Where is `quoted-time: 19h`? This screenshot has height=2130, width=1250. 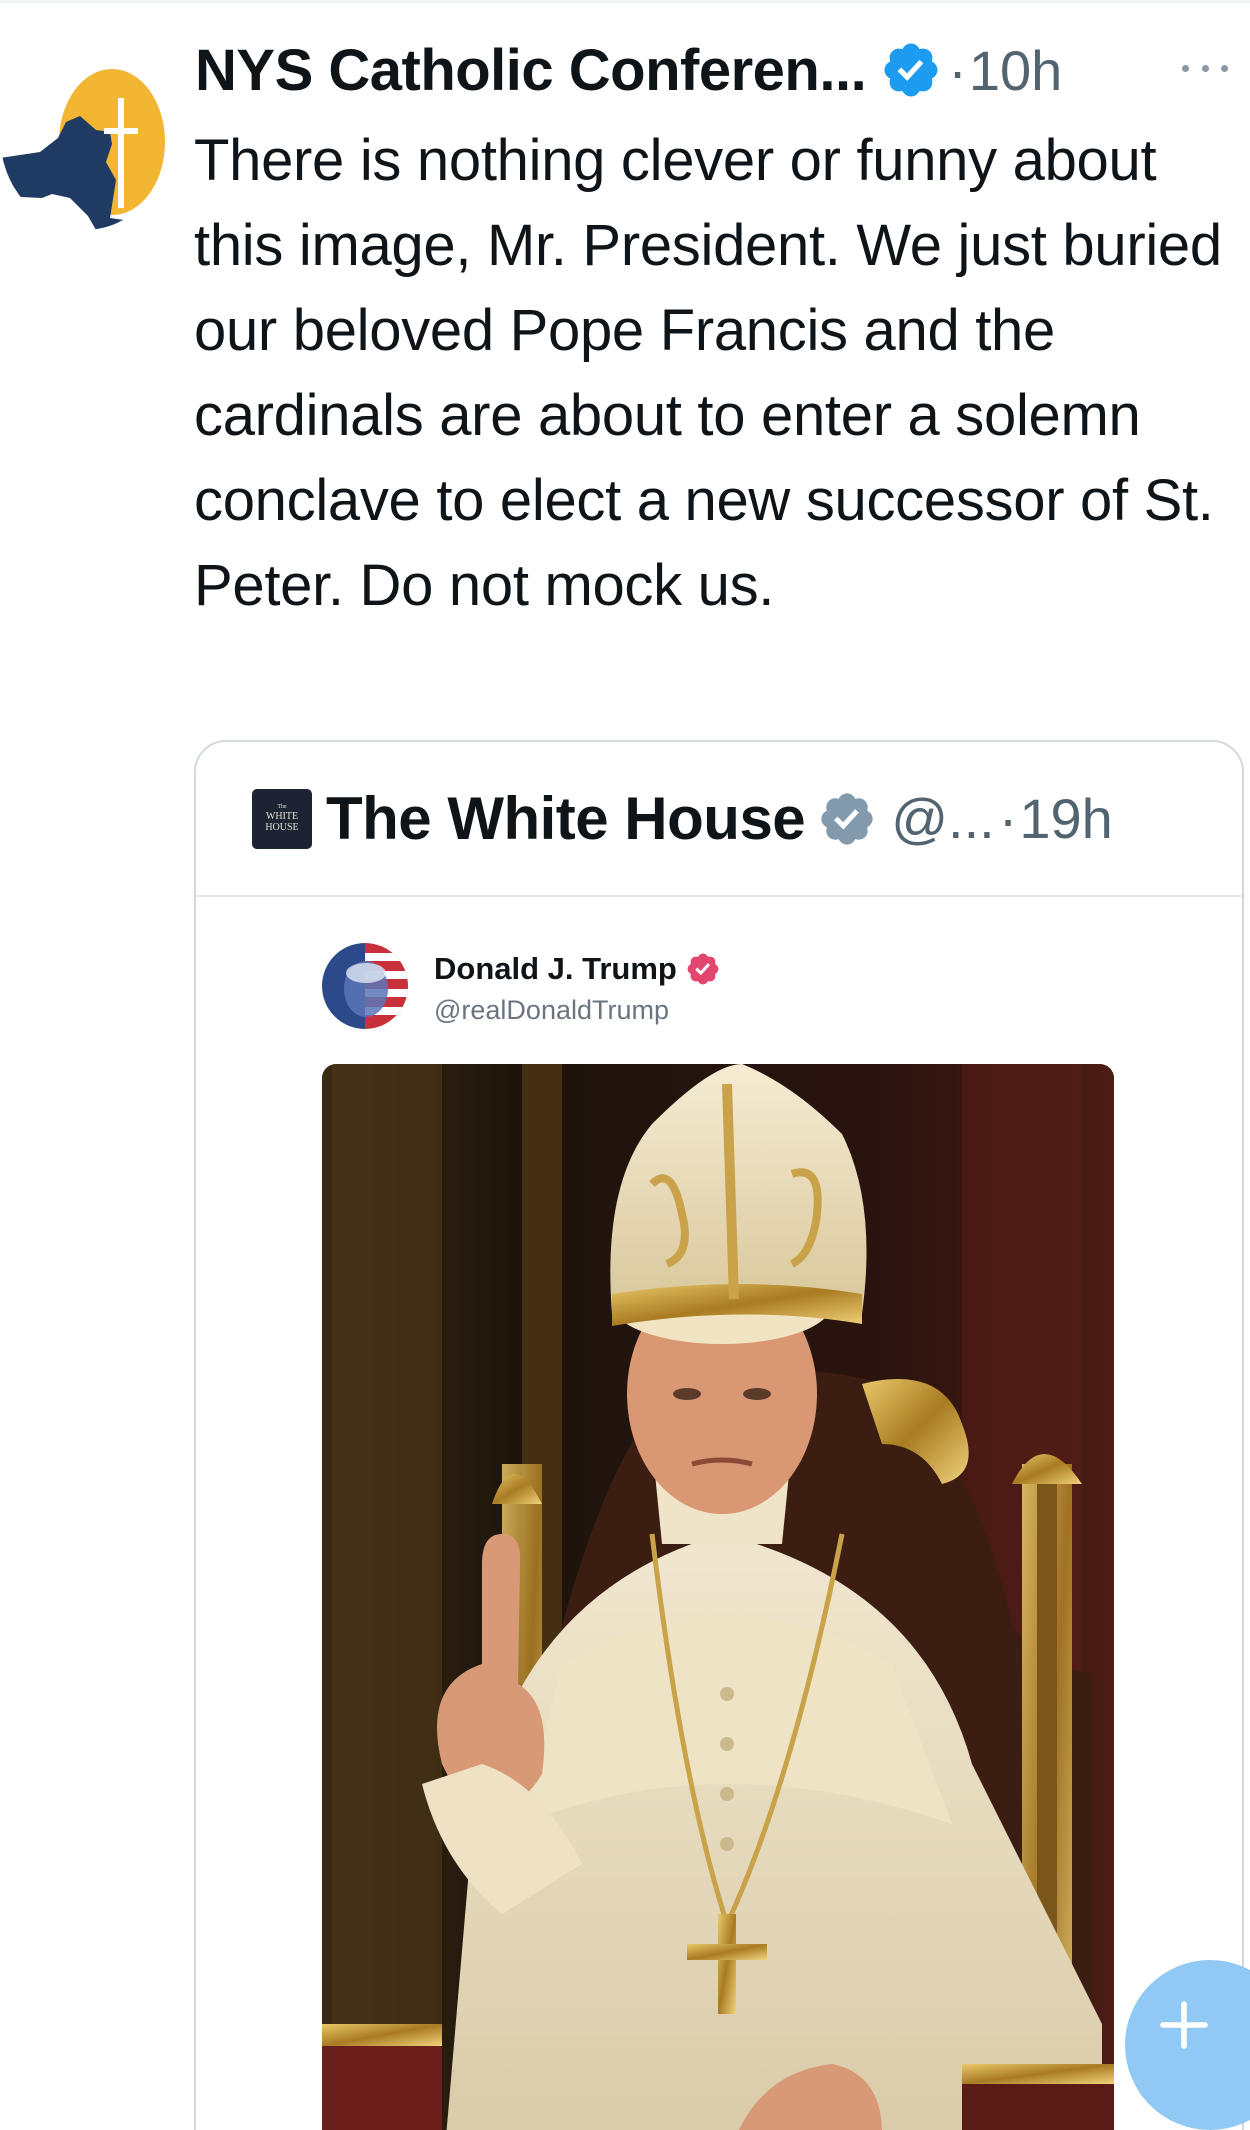
quoted-time: 19h is located at coordinates (1065, 818).